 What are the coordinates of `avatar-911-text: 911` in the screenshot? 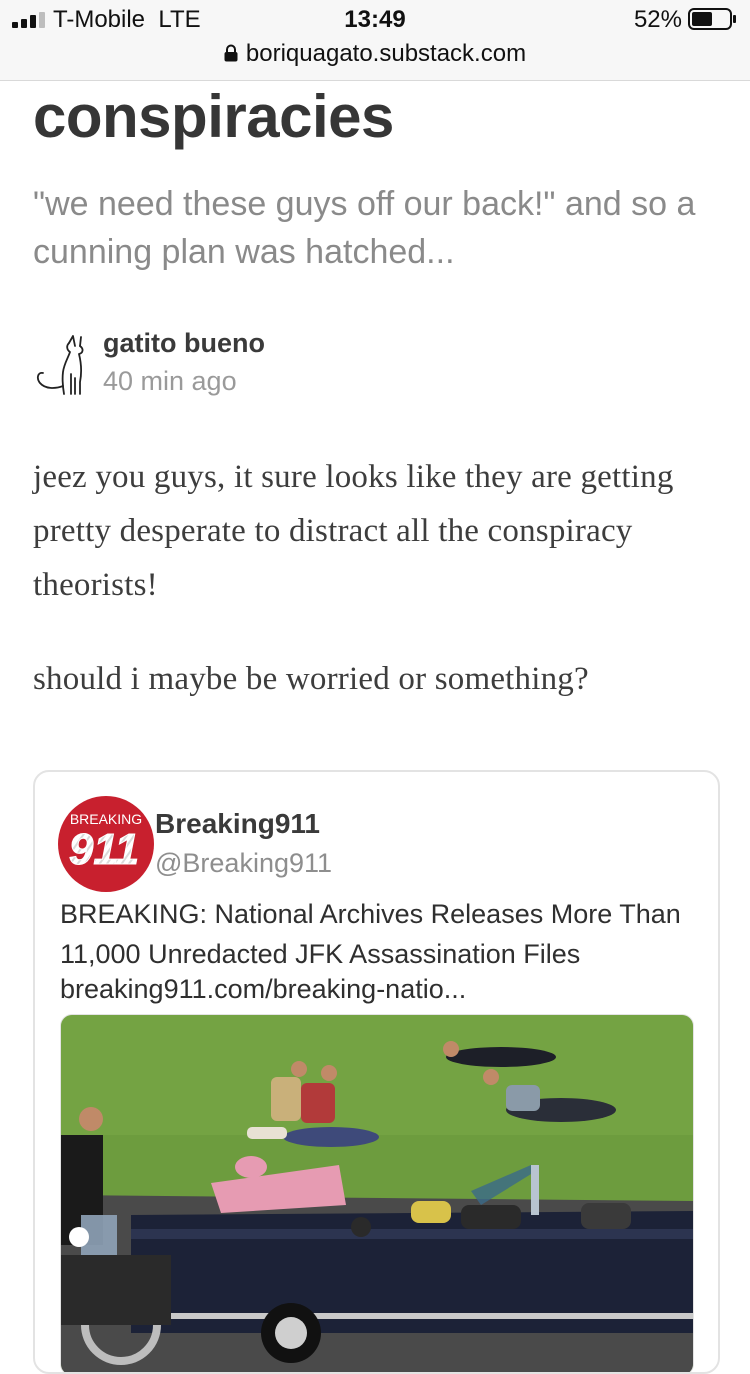 It's located at (104, 849).